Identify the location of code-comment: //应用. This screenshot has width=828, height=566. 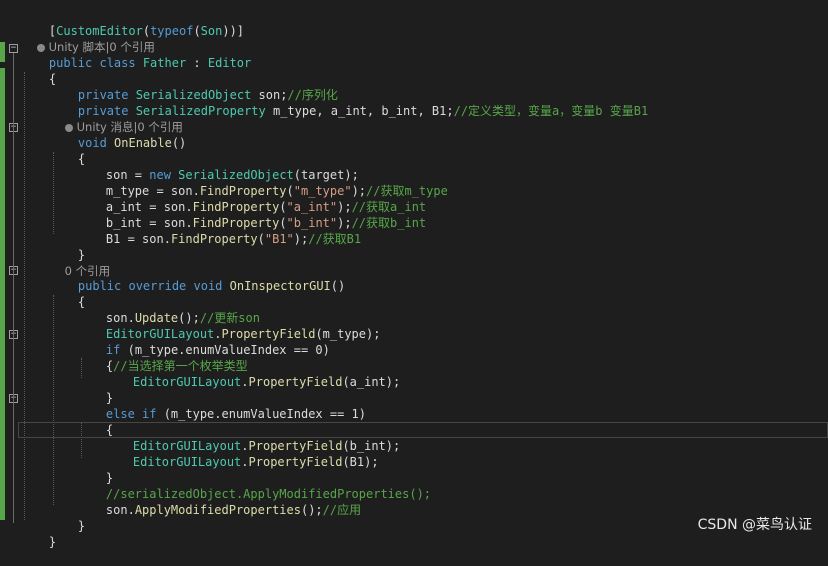
(342, 510).